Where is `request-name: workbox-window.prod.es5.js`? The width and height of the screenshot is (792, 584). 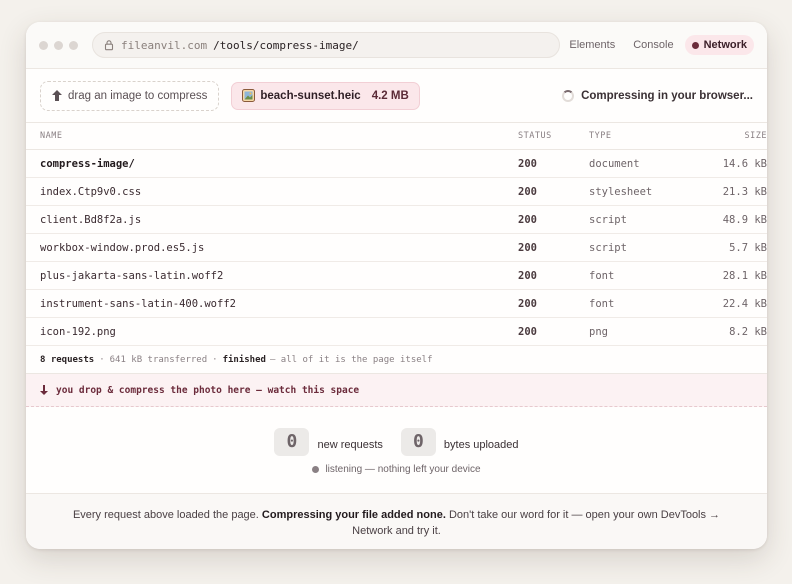 request-name: workbox-window.prod.es5.js is located at coordinates (122, 247).